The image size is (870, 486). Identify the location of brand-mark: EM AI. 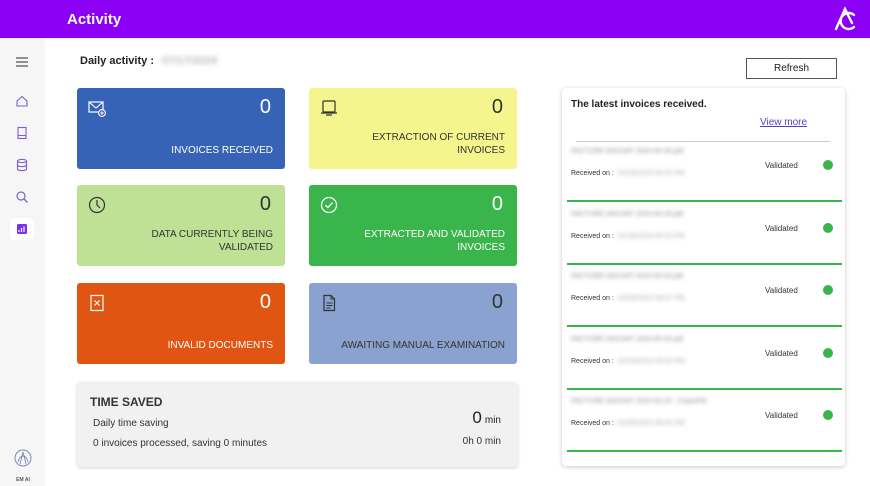
(23, 466).